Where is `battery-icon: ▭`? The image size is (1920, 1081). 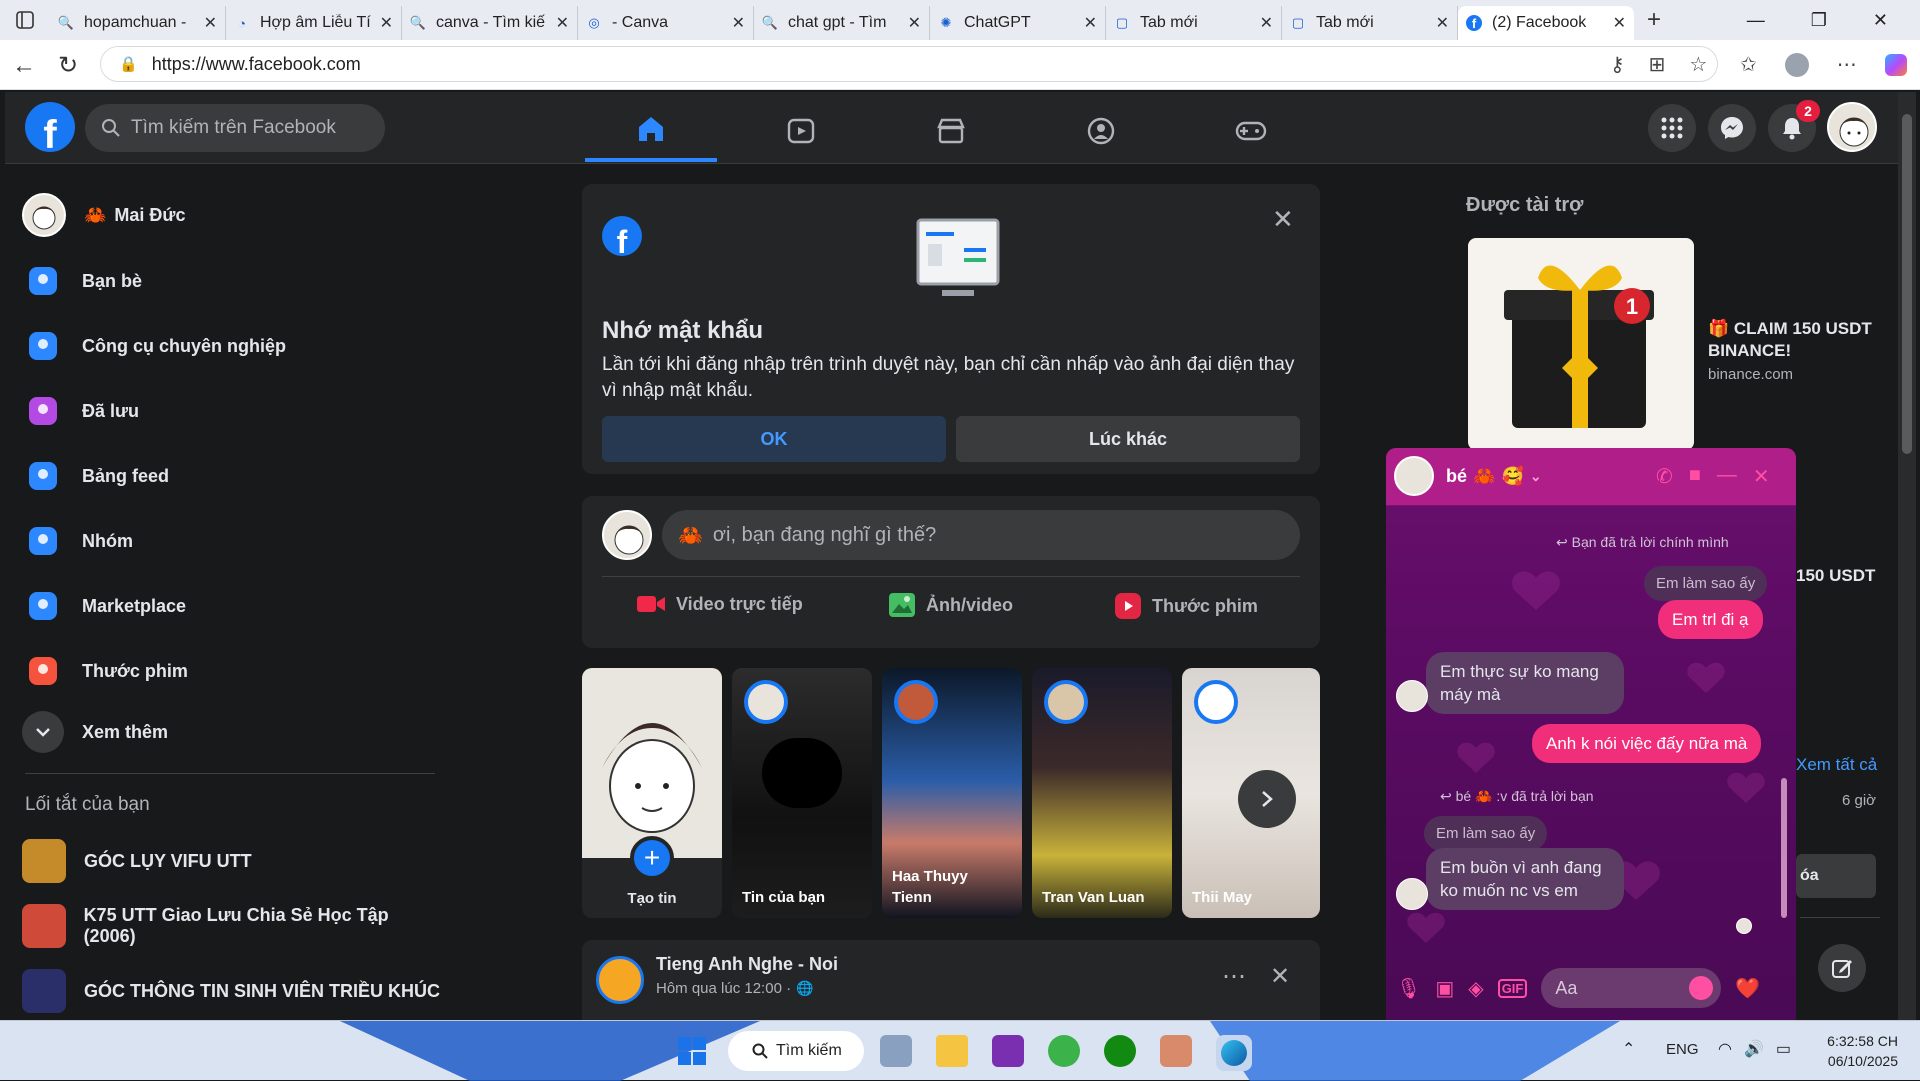 battery-icon: ▭ is located at coordinates (1783, 1049).